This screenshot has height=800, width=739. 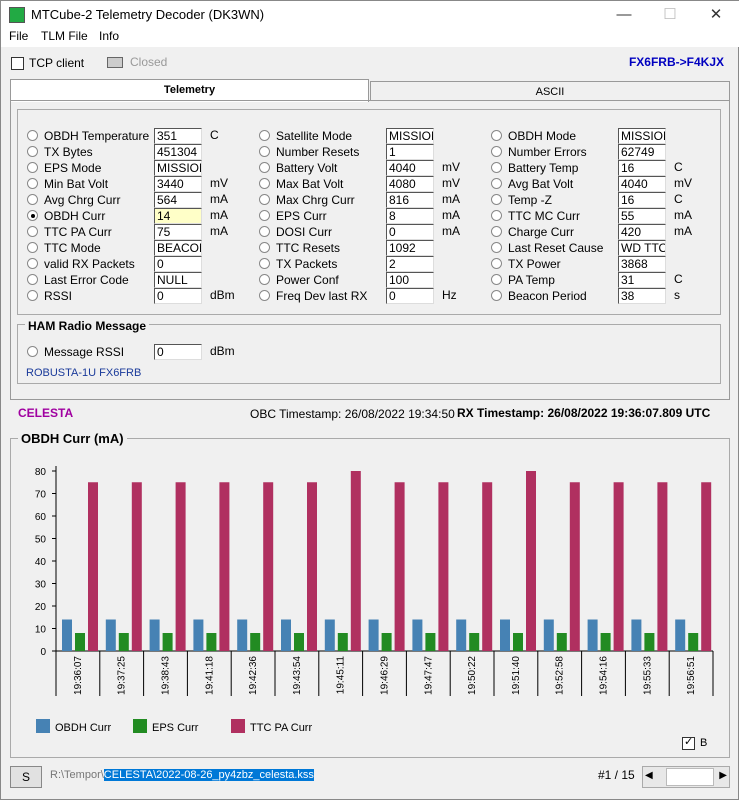 I want to click on s-button: S, so click(x=26, y=777).